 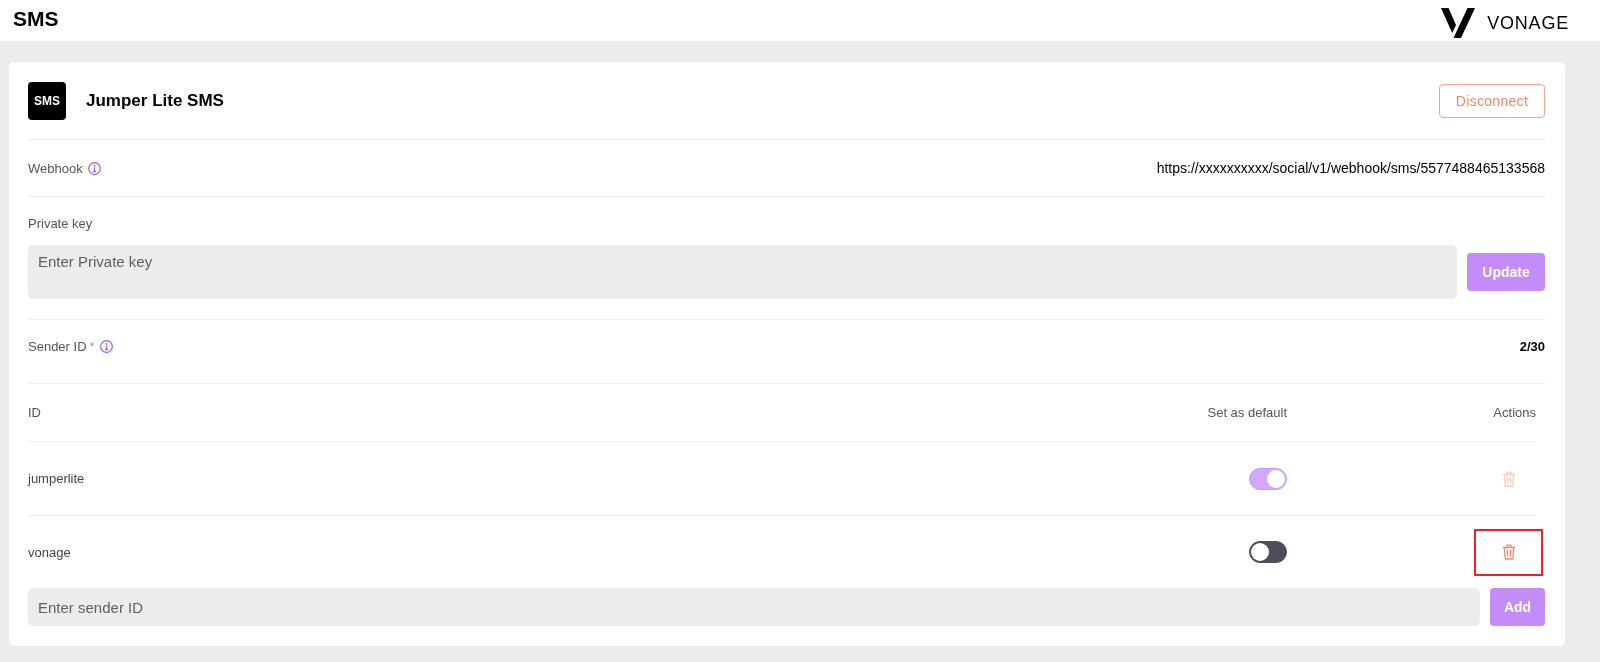 What do you see at coordinates (57, 346) in the screenshot?
I see `sender-id-label: Sender ID` at bounding box center [57, 346].